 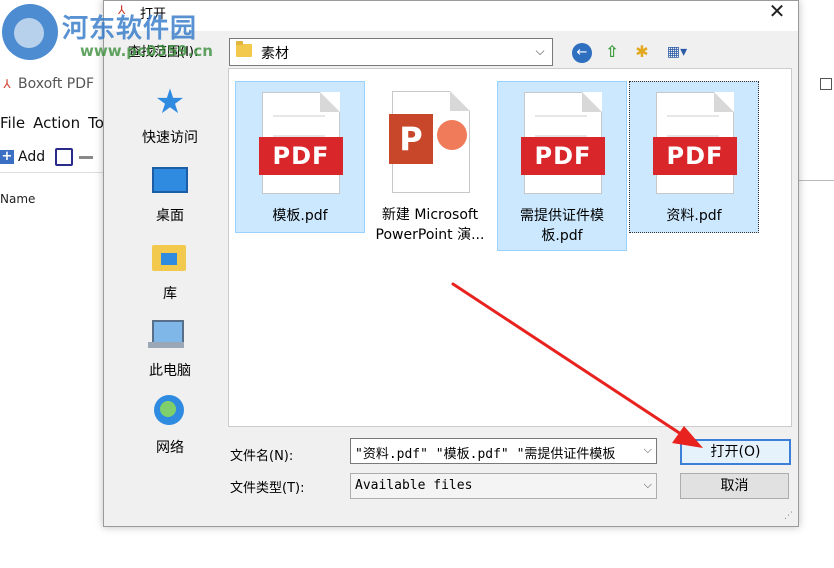 I want to click on place-this-pc: 此电脑, so click(x=170, y=347).